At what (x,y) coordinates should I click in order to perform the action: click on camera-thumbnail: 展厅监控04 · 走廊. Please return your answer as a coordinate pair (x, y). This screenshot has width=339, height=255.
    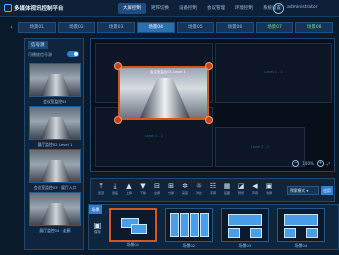
    Looking at the image, I should click on (55, 213).